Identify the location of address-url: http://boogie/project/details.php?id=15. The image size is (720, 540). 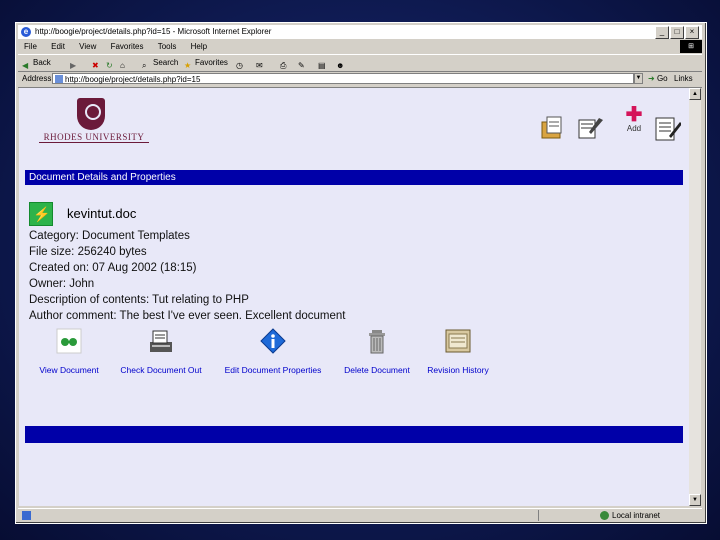
(133, 79).